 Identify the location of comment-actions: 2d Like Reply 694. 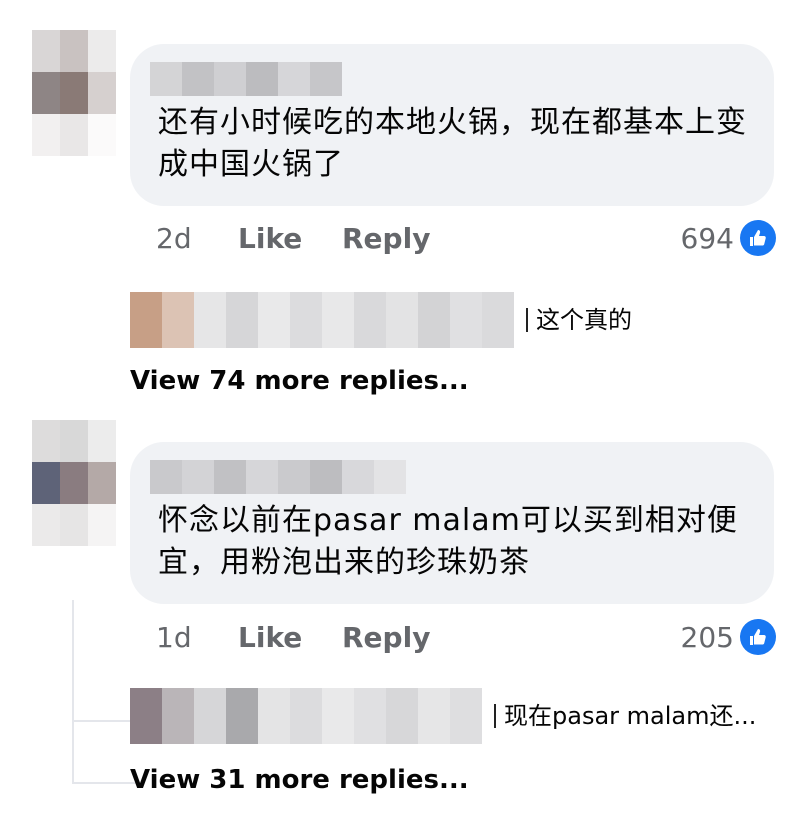
(466, 238).